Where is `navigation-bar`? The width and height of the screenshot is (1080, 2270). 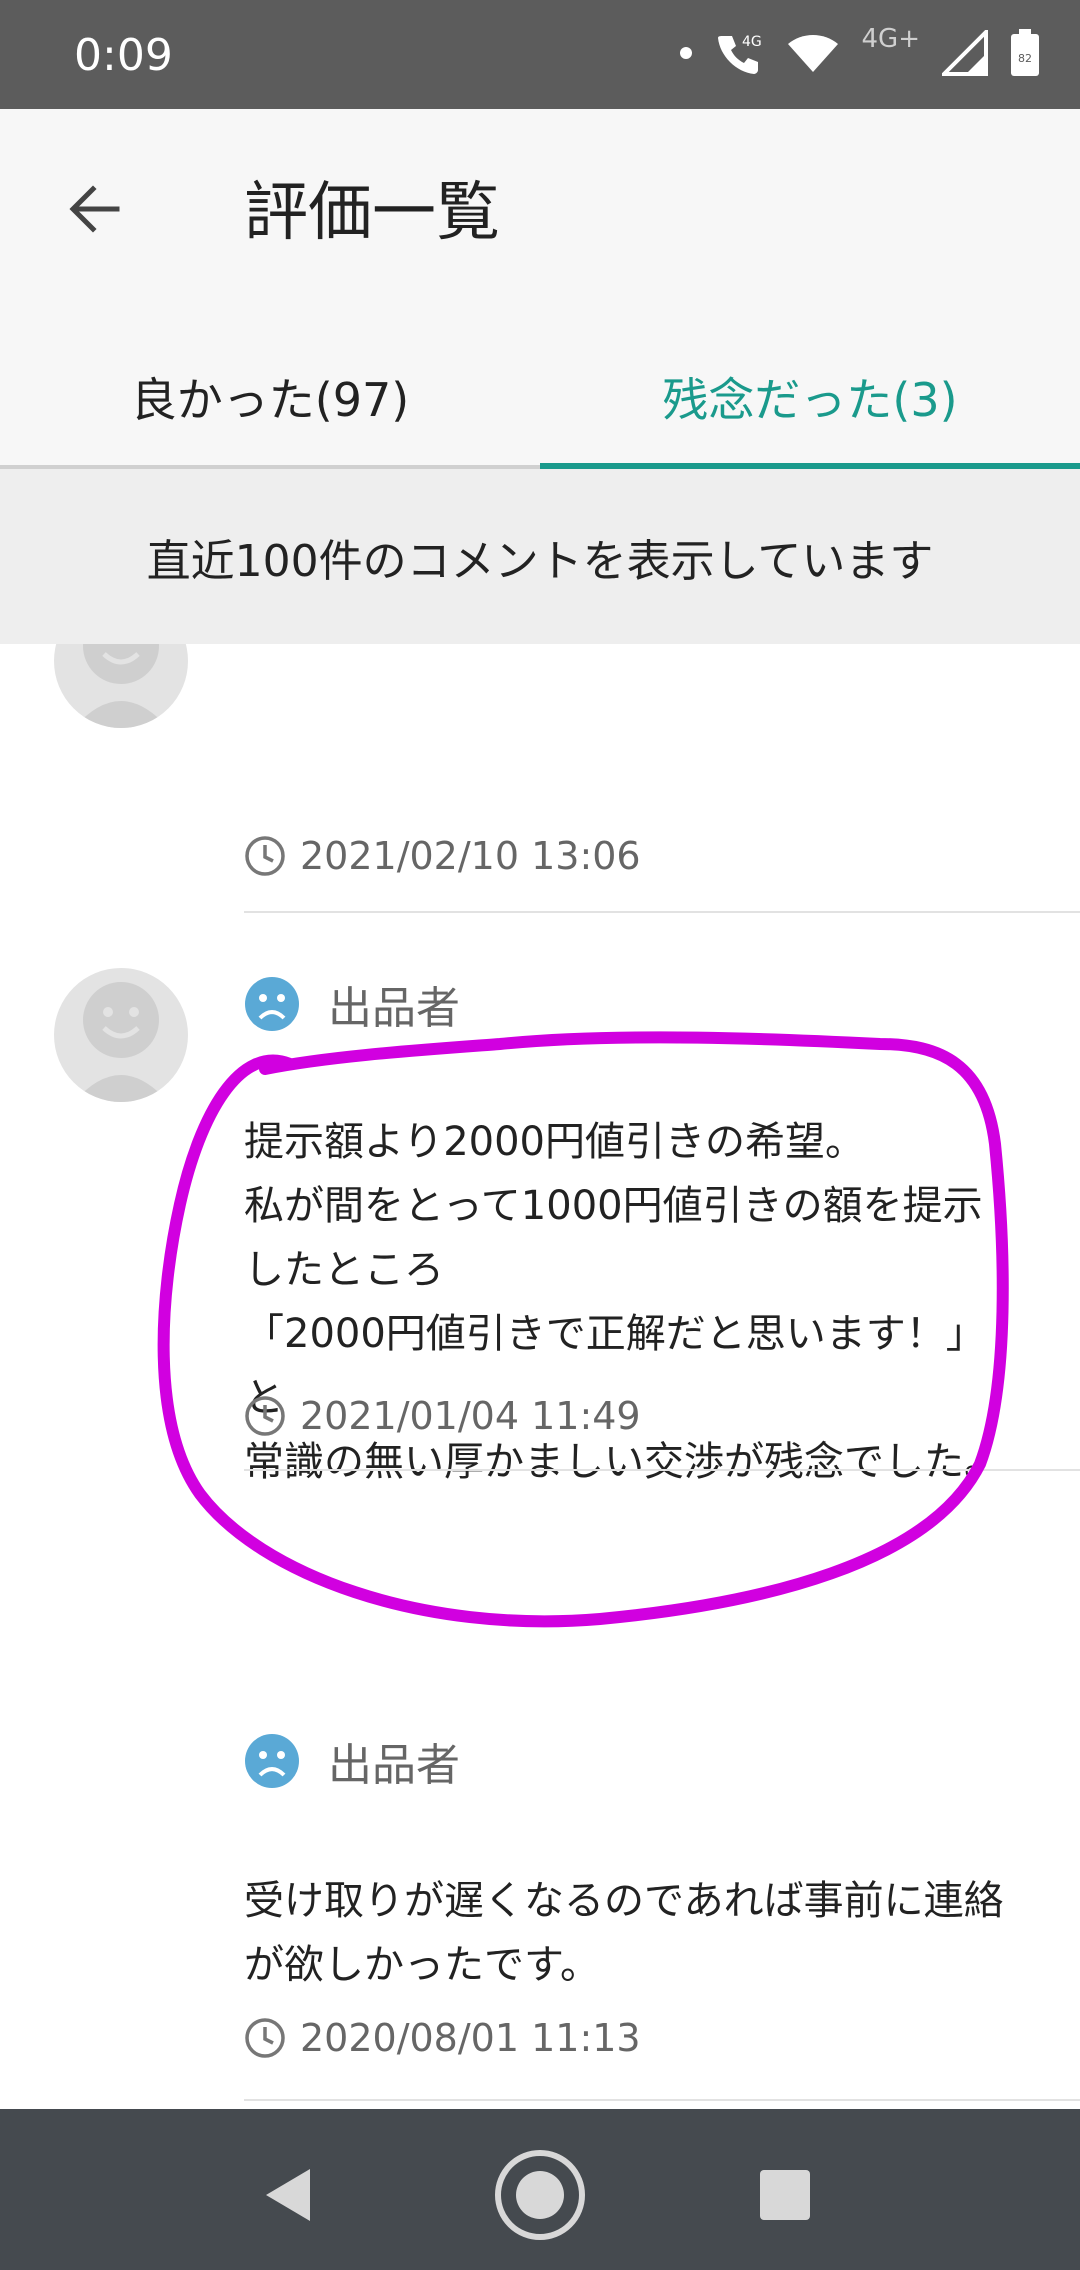
navigation-bar is located at coordinates (540, 2189).